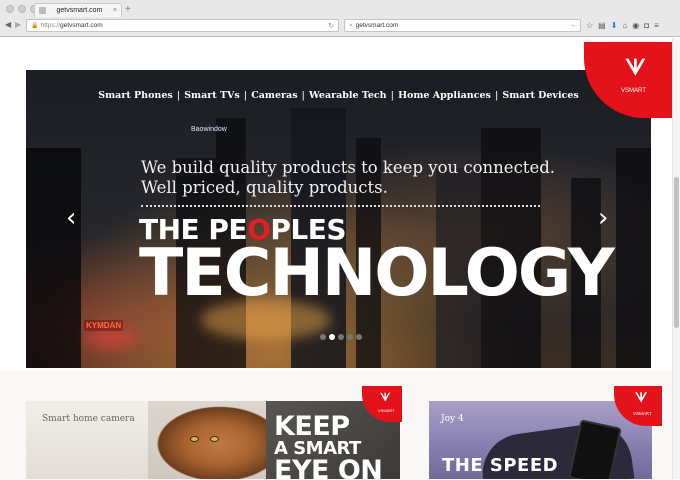 This screenshot has width=680, height=480. Describe the element at coordinates (50, 25) in the screenshot. I see `url-scheme: https://` at that location.